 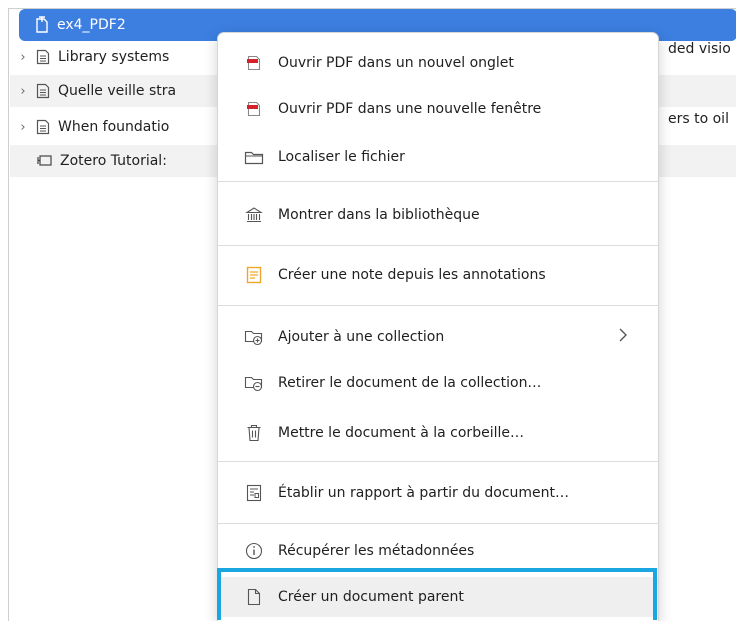 What do you see at coordinates (114, 57) in the screenshot?
I see `list-item-title: Library systems` at bounding box center [114, 57].